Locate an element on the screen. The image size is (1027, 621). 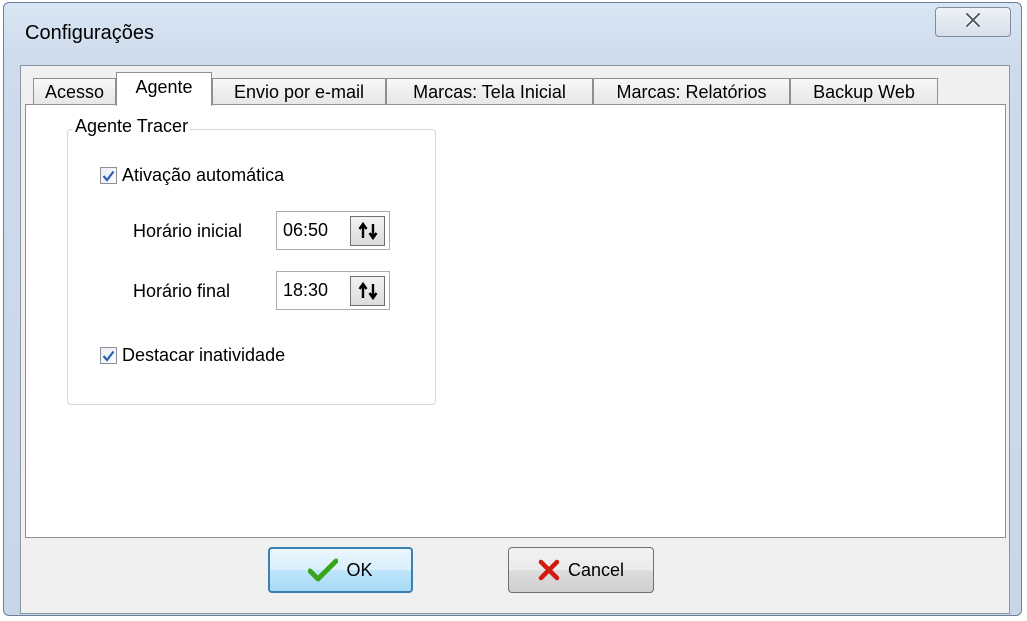
cancel-button-label: Cancel is located at coordinates (596, 569).